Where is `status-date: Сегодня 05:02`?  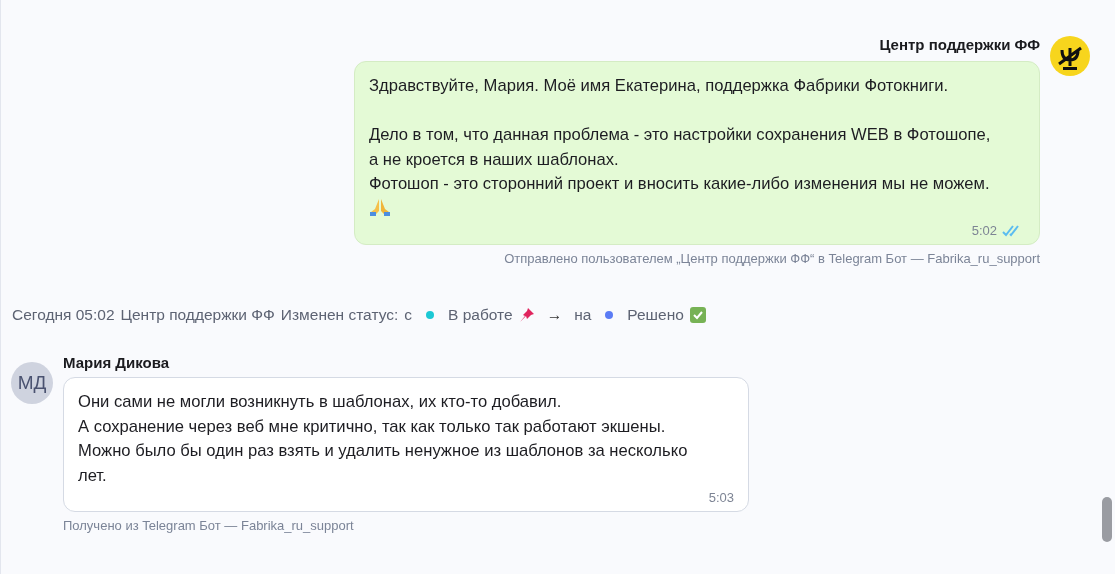 status-date: Сегодня 05:02 is located at coordinates (63, 315).